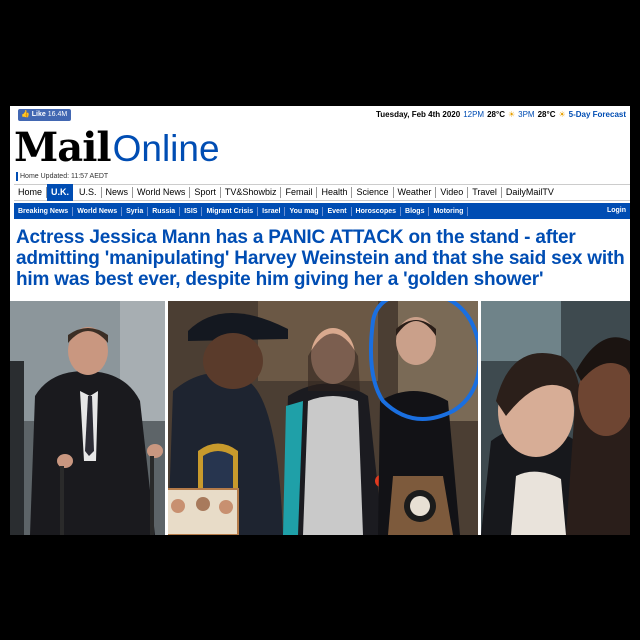 The height and width of the screenshot is (640, 640). What do you see at coordinates (118, 192) in the screenshot?
I see `nav-item-news: News` at bounding box center [118, 192].